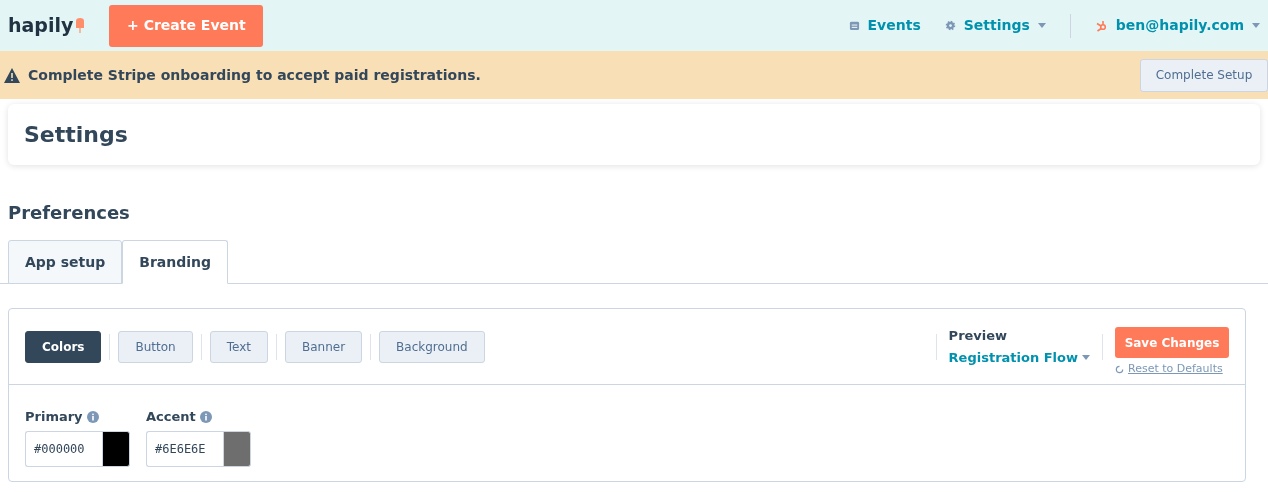  Describe the element at coordinates (69, 213) in the screenshot. I see `section-title: Preferences` at that location.